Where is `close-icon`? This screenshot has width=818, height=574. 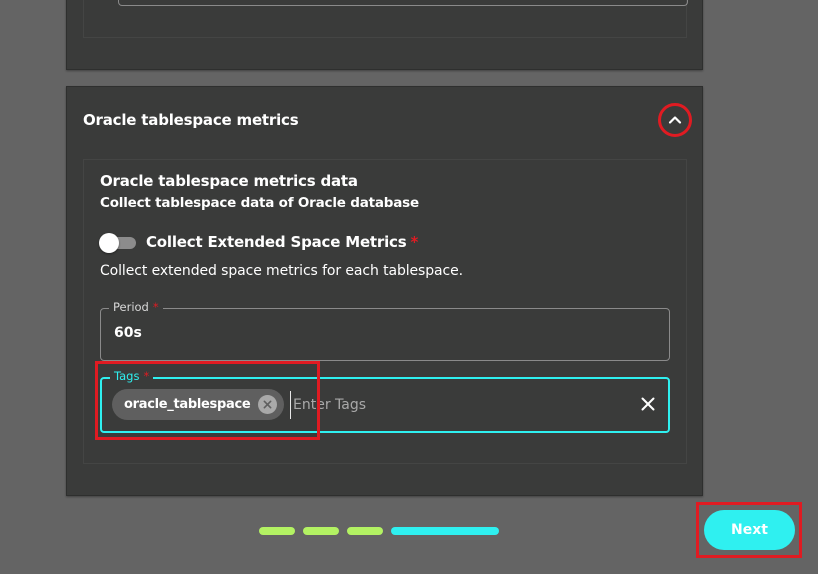
close-icon is located at coordinates (648, 404).